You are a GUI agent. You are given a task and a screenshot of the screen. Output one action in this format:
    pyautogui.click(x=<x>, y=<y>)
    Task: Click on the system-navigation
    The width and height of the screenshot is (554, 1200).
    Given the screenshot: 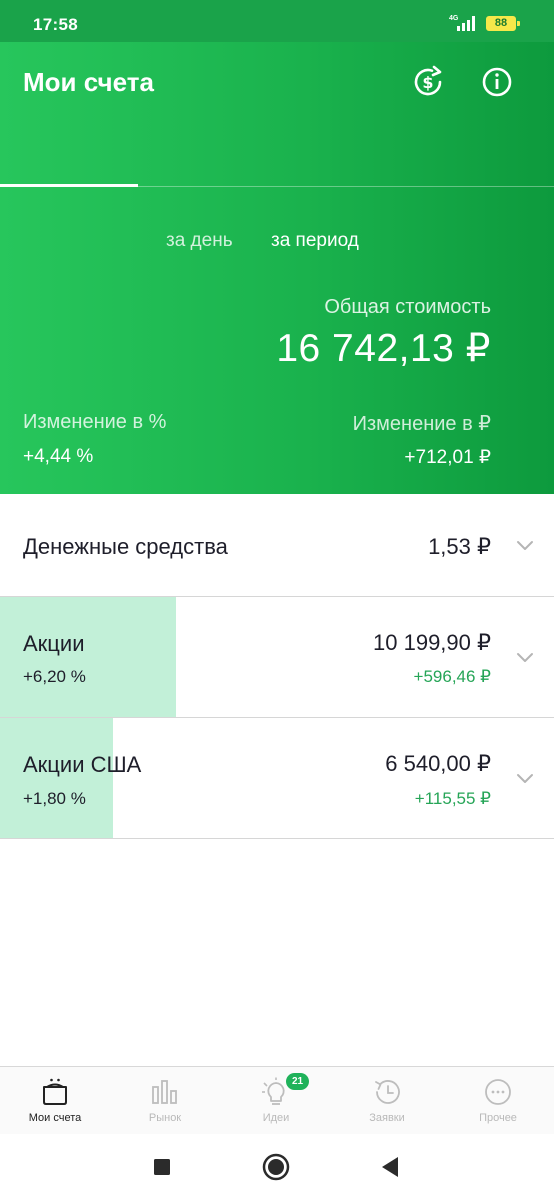 What is the action you would take?
    pyautogui.click(x=277, y=1167)
    